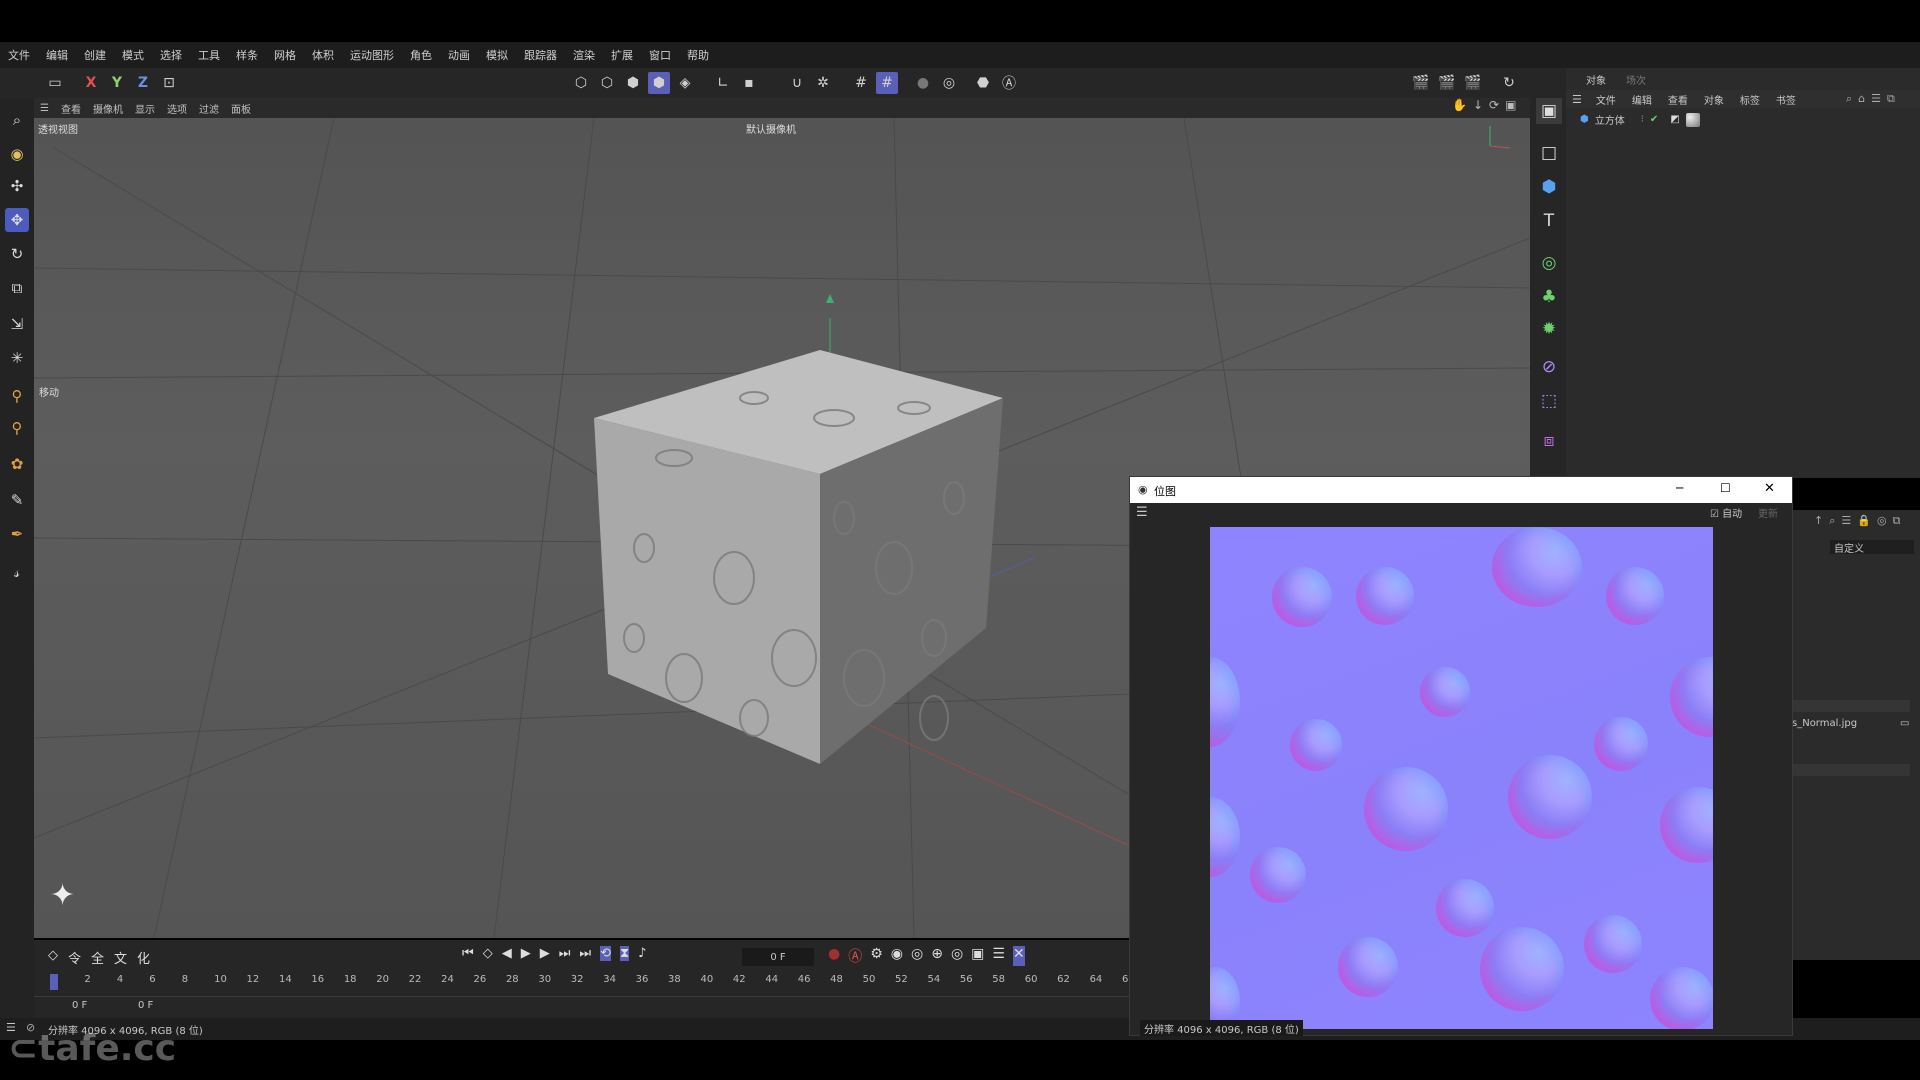 The image size is (1920, 1080). Describe the element at coordinates (1549, 111) in the screenshot. I see `camera-object-icon: ▣` at that location.